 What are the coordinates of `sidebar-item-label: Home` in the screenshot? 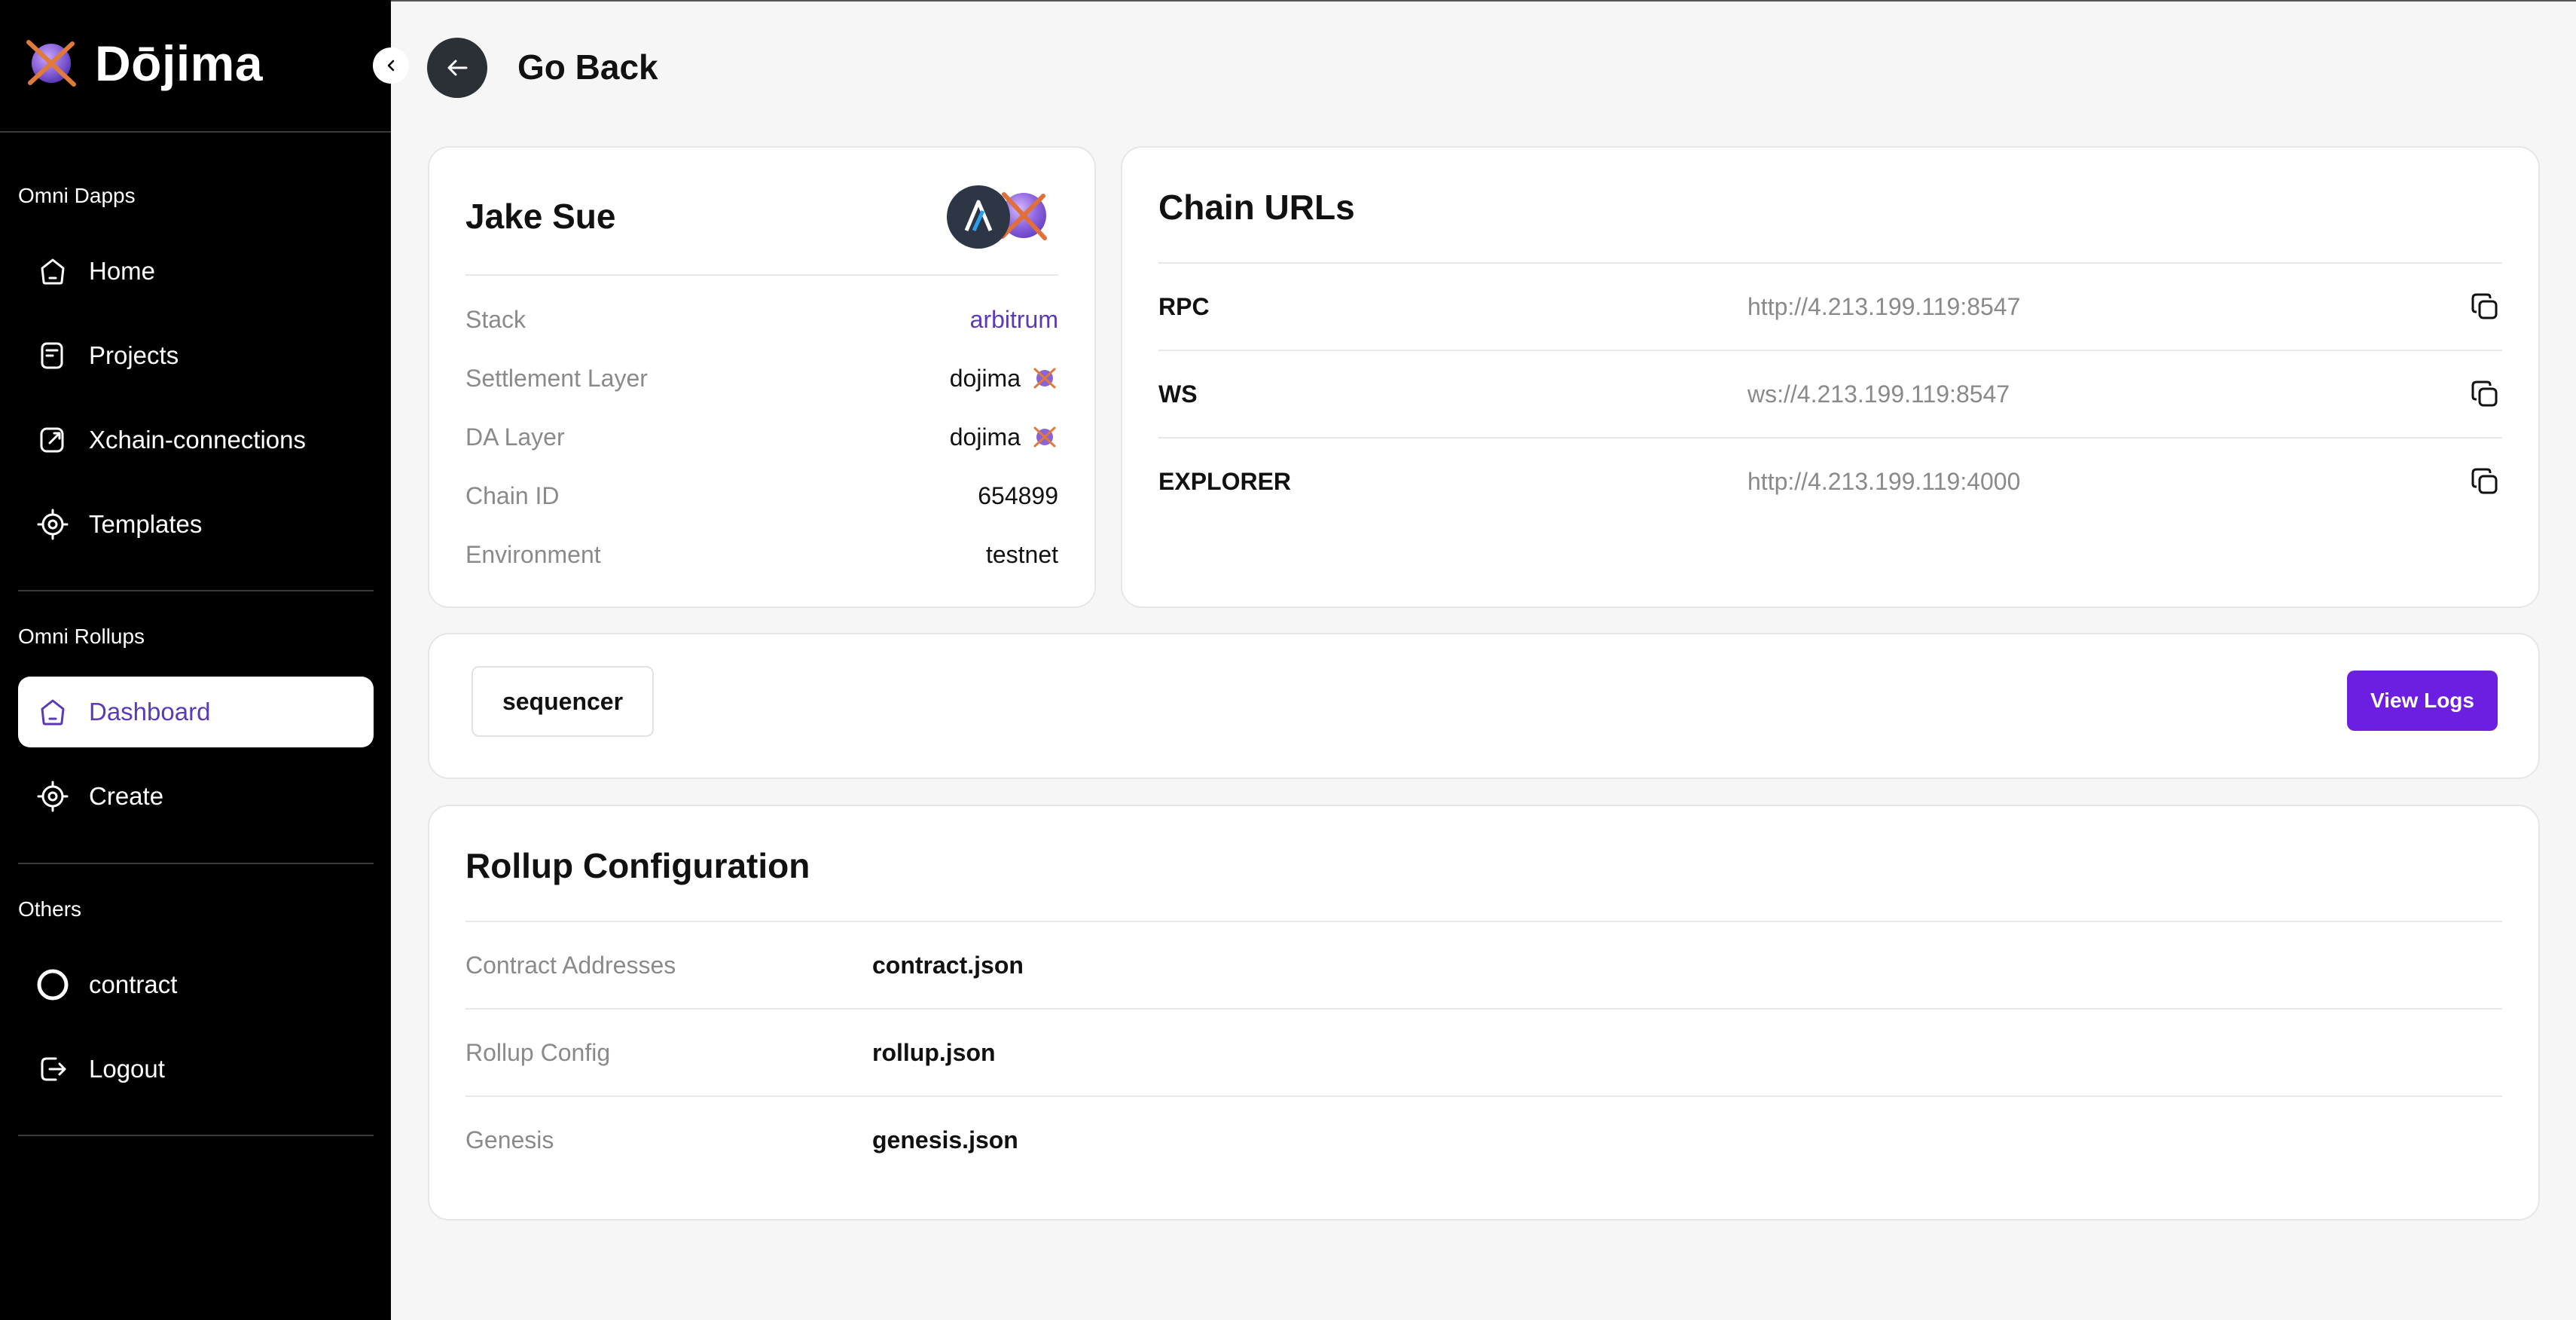 It's located at (123, 271).